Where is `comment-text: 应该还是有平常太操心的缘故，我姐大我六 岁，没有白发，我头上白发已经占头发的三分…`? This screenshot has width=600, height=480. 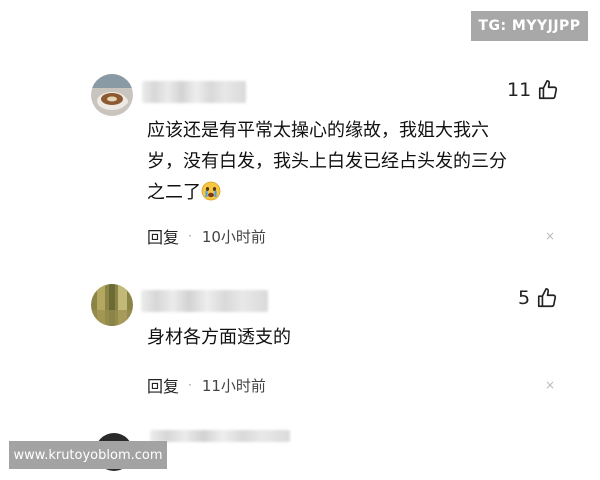
comment-text: 应该还是有平常太操心的缘故，我姐大我六 岁，没有白发，我头上白发已经占头发的三分… is located at coordinates (357, 163).